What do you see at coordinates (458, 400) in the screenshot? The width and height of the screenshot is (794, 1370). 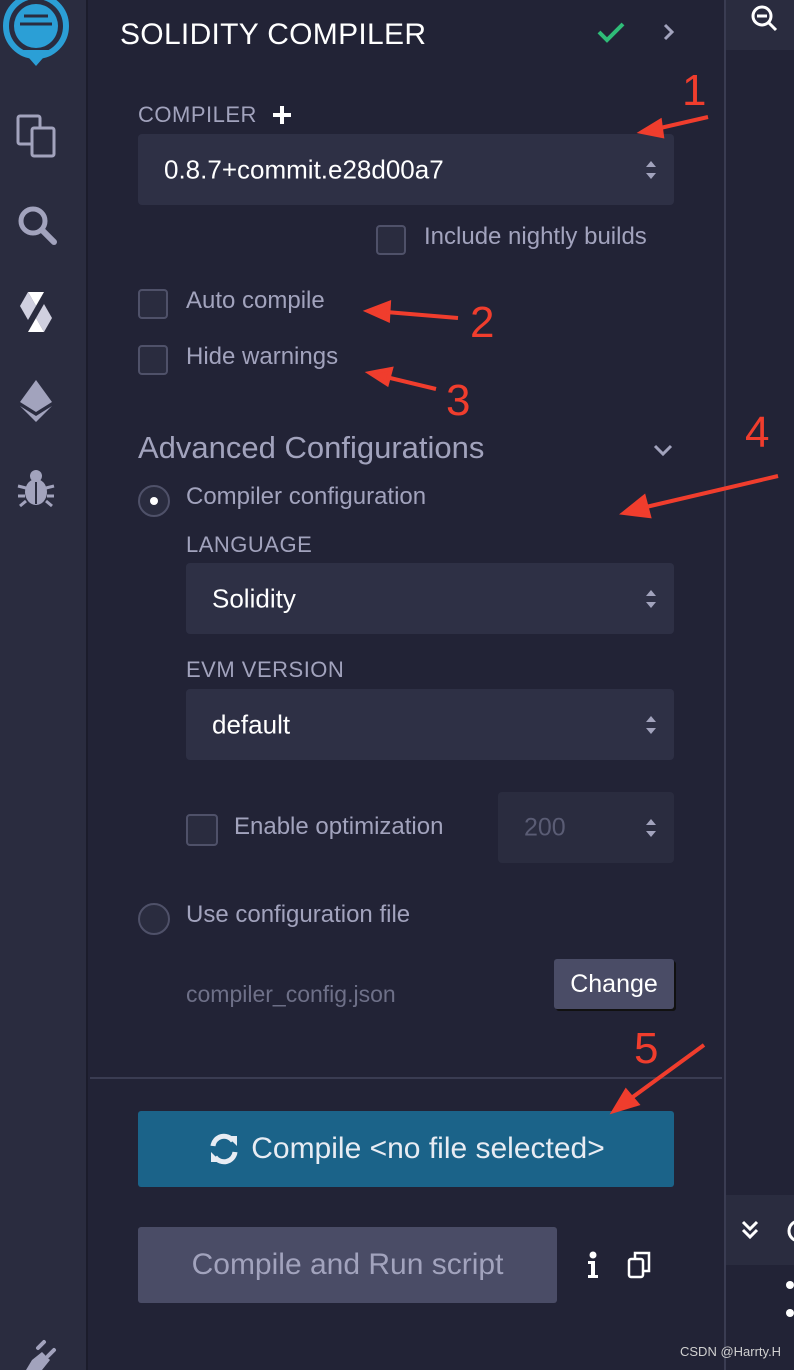 I see `annotation-number: 3` at bounding box center [458, 400].